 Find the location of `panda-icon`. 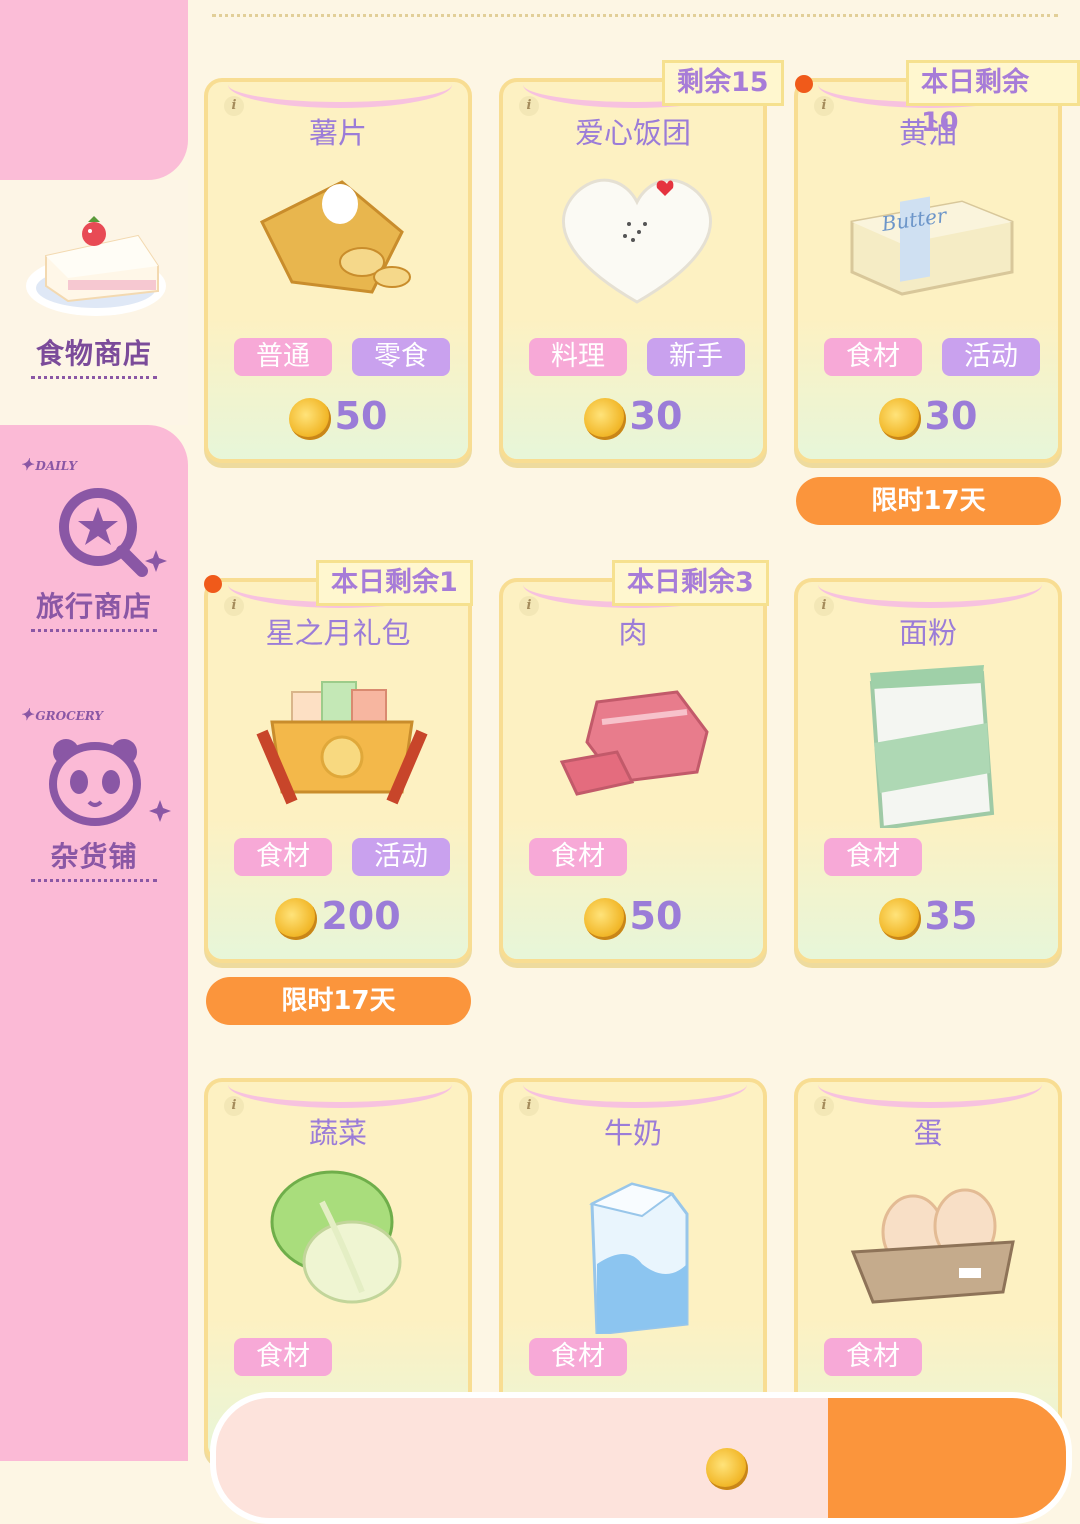

panda-icon is located at coordinates (114, 785).